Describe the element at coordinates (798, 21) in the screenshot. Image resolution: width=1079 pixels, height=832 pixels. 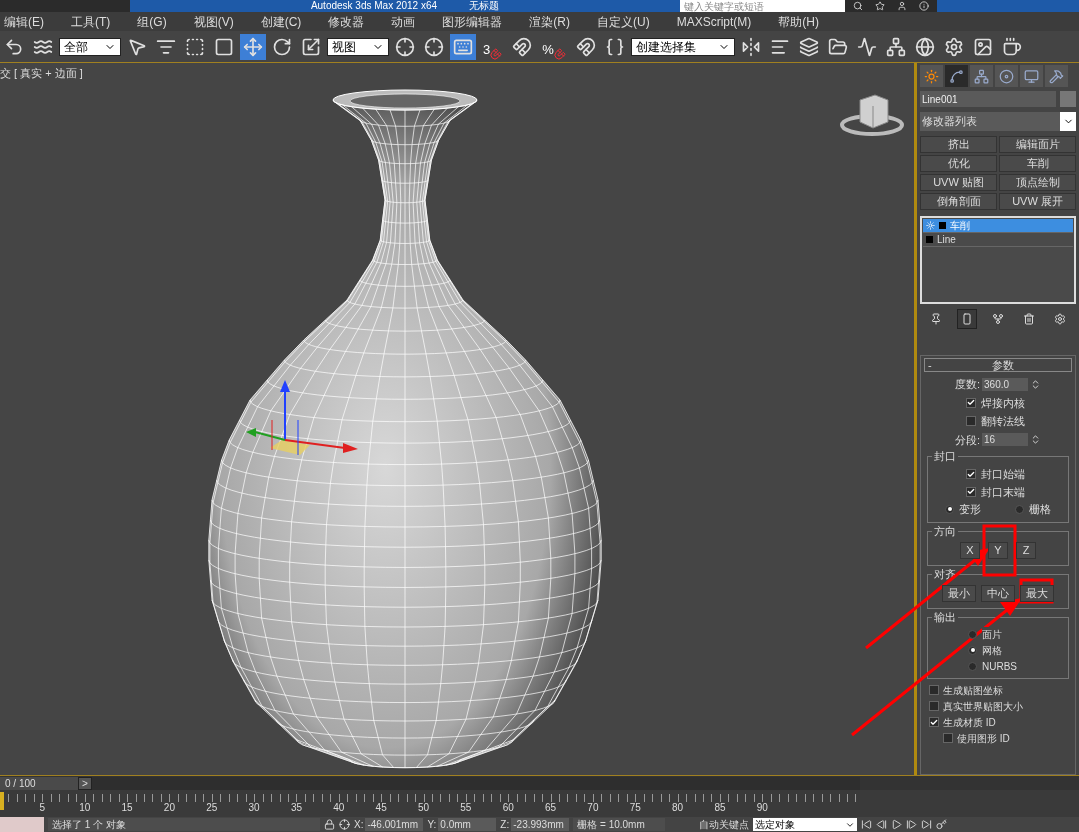
I see `menu-item: 帮助(H)` at that location.